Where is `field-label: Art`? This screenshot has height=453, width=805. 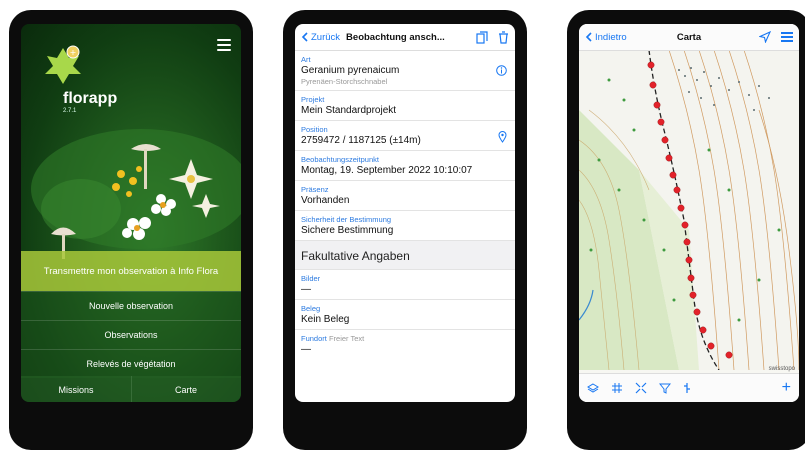 field-label: Art is located at coordinates (306, 59).